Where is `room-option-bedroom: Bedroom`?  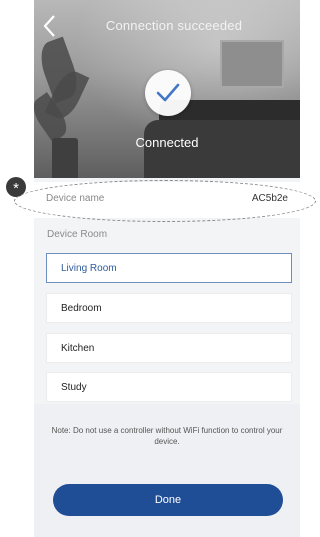
room-option-bedroom: Bedroom is located at coordinates (169, 308).